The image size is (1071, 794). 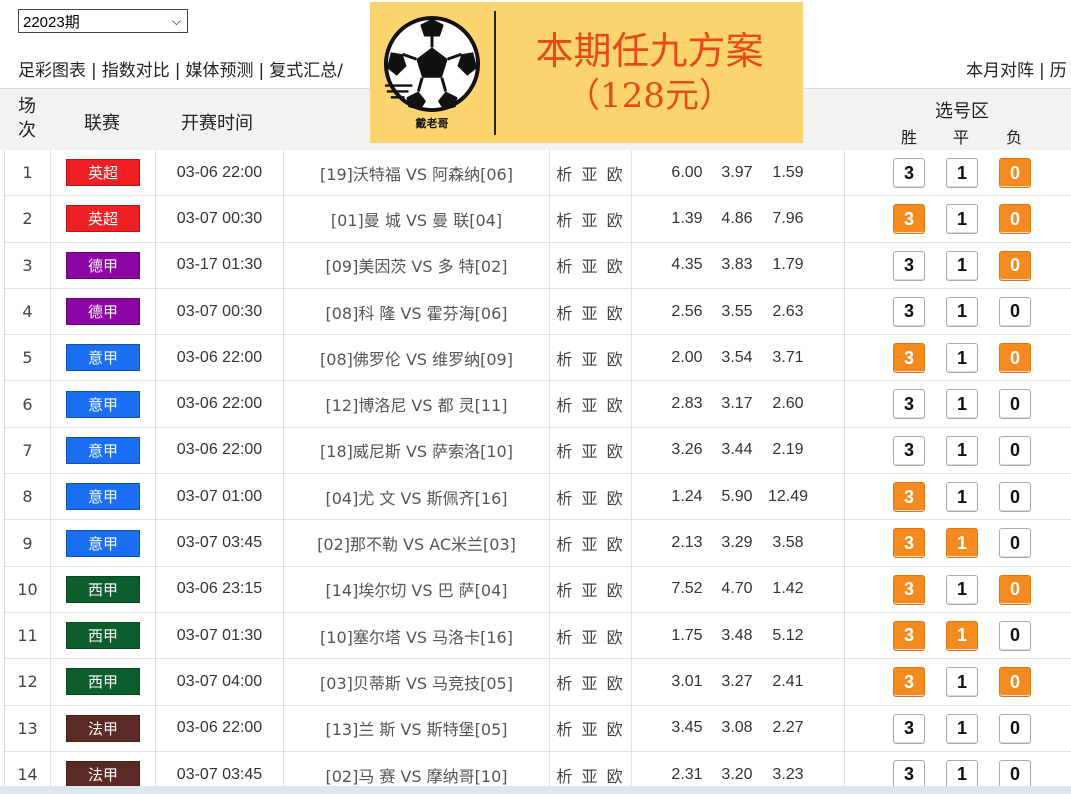 I want to click on kickoff-time: 03-06 22:00, so click(x=220, y=173).